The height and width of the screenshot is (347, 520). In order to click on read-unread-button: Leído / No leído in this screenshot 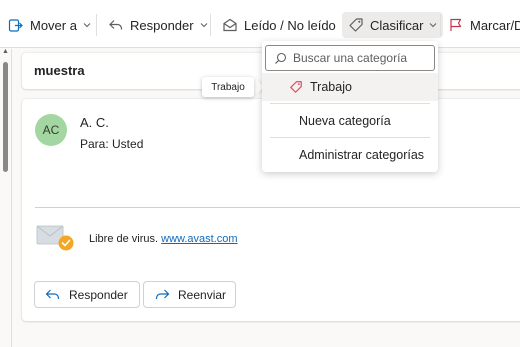, I will do `click(279, 25)`.